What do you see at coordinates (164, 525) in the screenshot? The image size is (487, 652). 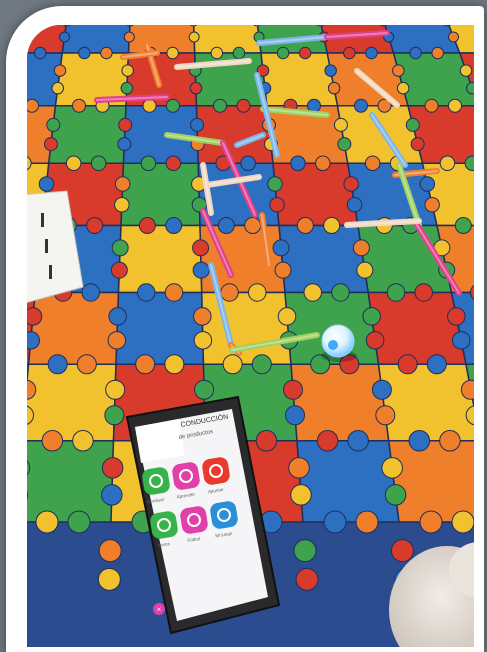 I see `person-sound-icon` at bounding box center [164, 525].